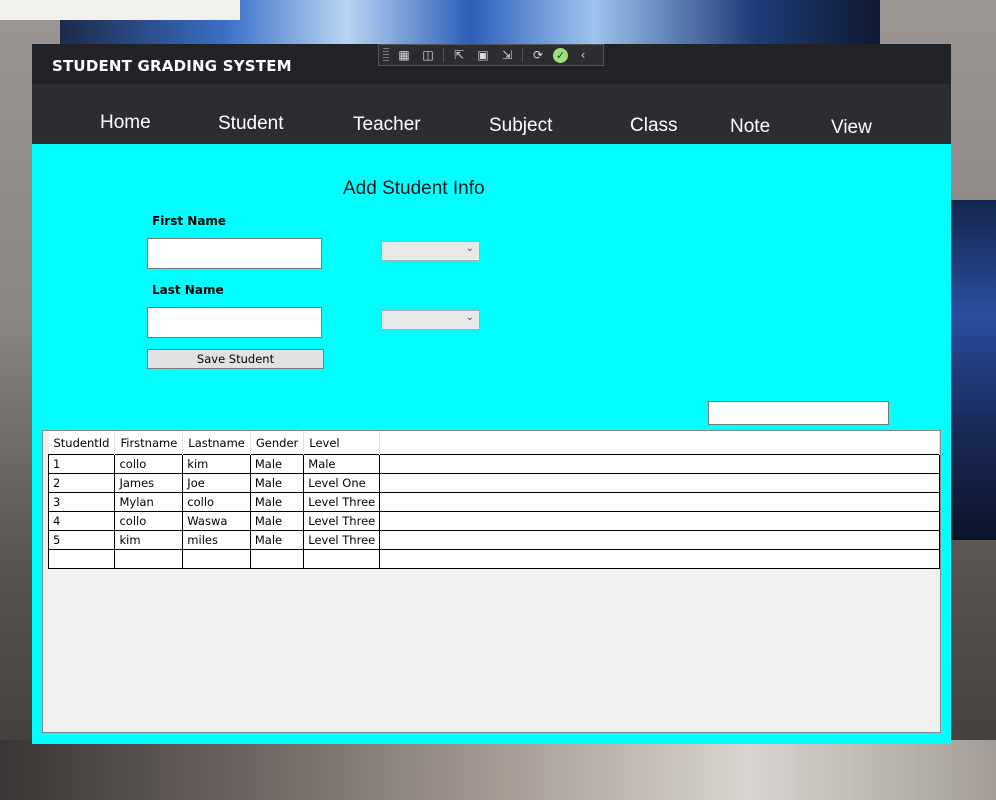 The image size is (996, 800). I want to click on cell-lastname: Joe, so click(216, 483).